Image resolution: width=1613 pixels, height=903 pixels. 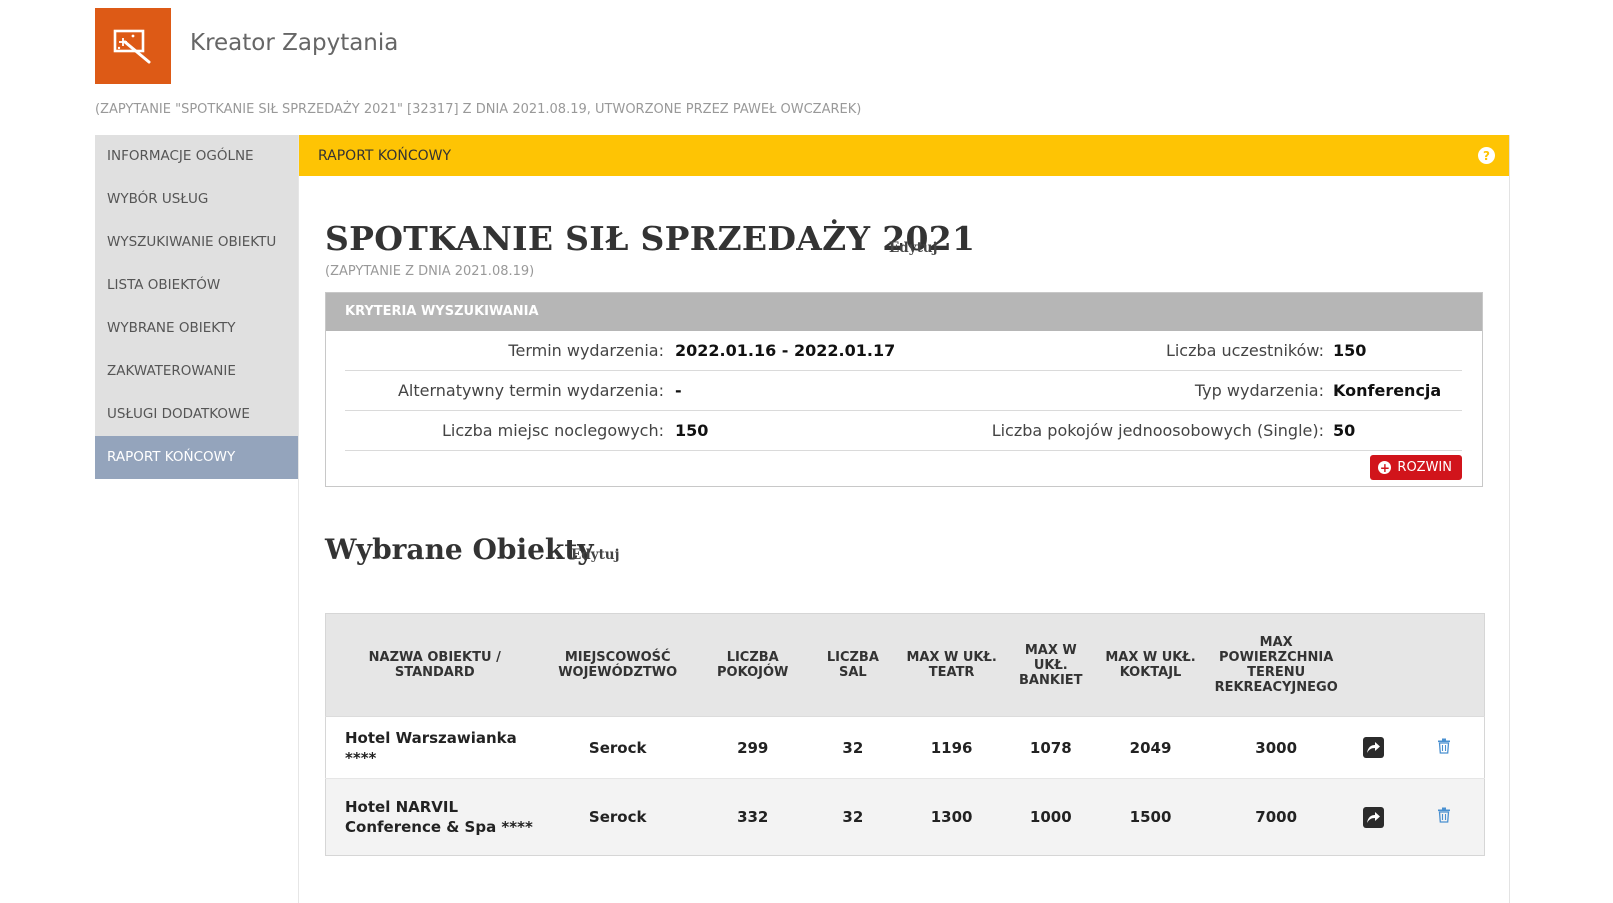 What do you see at coordinates (1276, 665) in the screenshot?
I see `column-header: MAX POWIERZCHNIA TERENU REKREACYJNEGO` at bounding box center [1276, 665].